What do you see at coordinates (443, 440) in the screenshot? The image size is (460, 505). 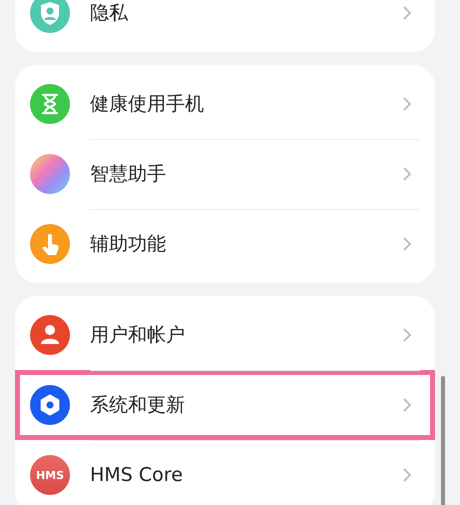 I see `scroll-bar` at bounding box center [443, 440].